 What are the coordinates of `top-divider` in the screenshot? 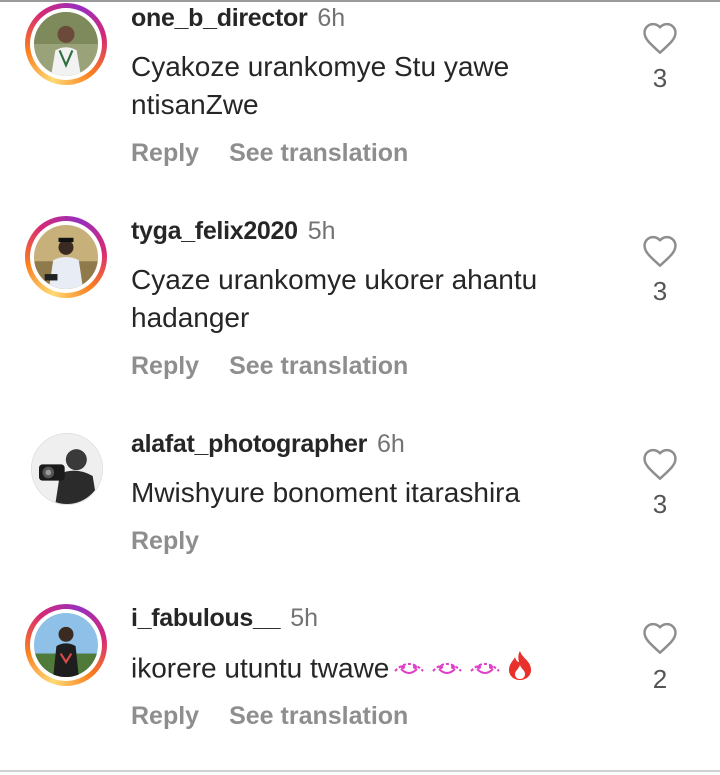 It's located at (360, 1).